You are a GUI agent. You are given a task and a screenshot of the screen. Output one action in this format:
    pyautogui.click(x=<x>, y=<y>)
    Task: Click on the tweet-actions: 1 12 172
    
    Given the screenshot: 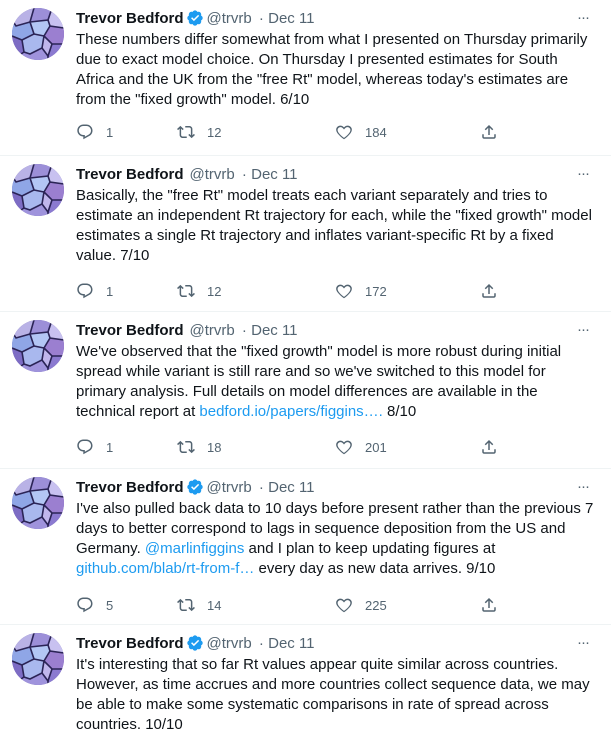 What is the action you would take?
    pyautogui.click(x=292, y=291)
    